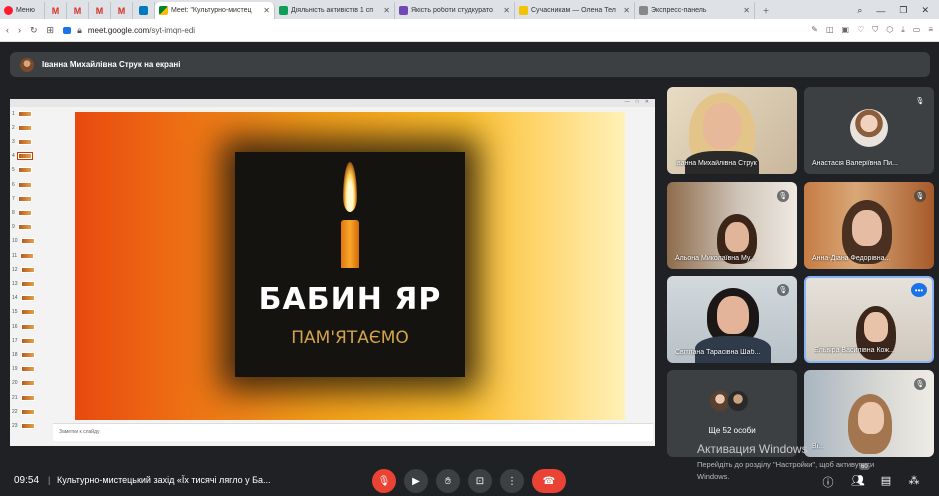  What do you see at coordinates (448, 481) in the screenshot?
I see `raise-hand-button: ✋︎` at bounding box center [448, 481].